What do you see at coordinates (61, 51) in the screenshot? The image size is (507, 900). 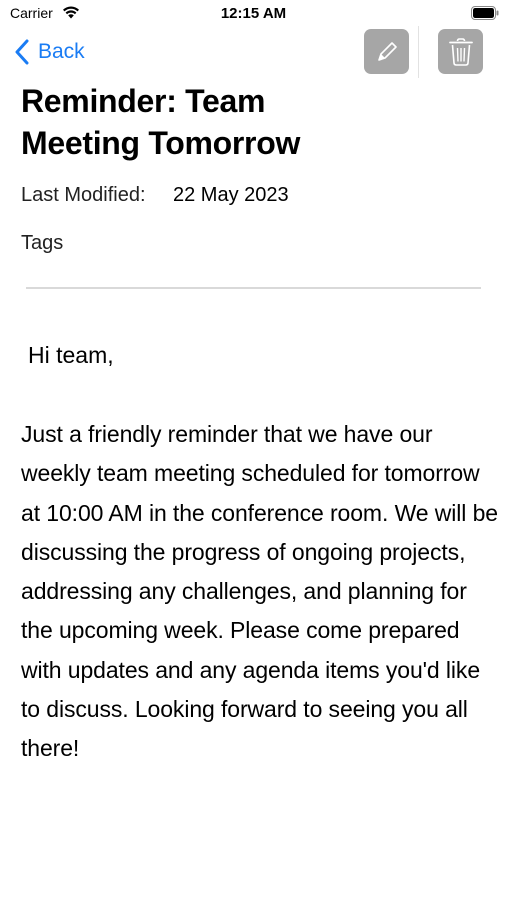 I see `back-button-label: Back` at bounding box center [61, 51].